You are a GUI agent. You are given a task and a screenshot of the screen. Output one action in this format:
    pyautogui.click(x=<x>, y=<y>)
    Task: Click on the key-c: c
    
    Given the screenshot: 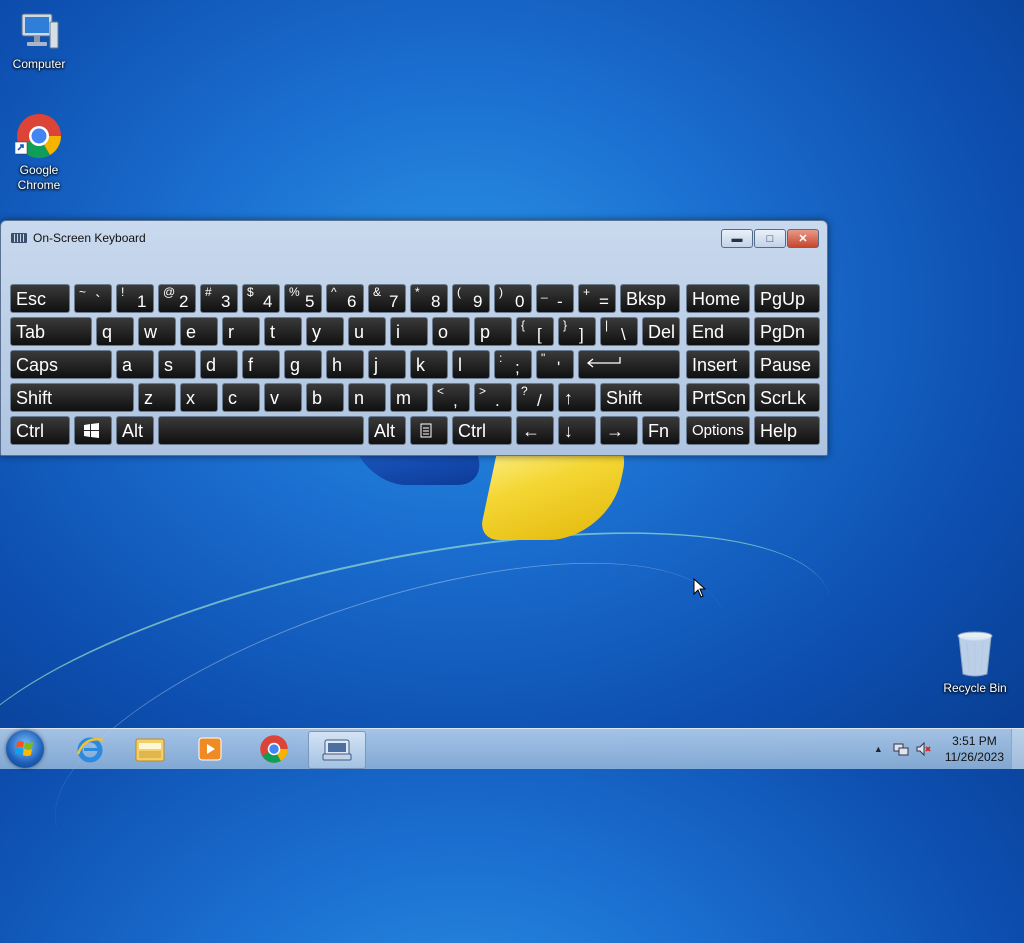 What is the action you would take?
    pyautogui.click(x=241, y=397)
    